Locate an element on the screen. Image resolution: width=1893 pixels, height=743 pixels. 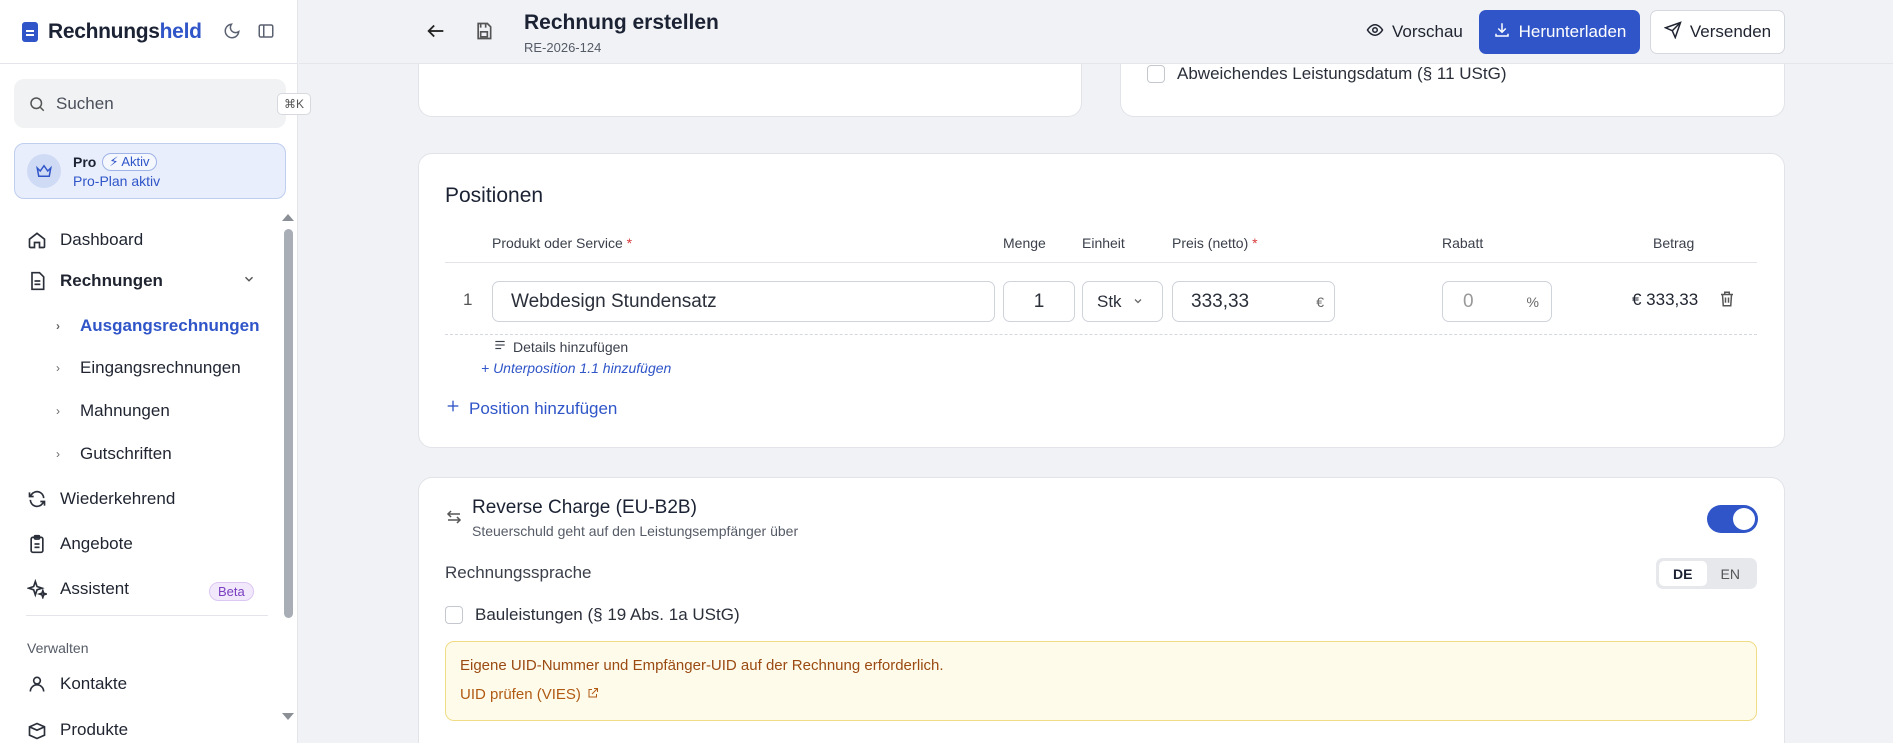
different-service-date-checkbox is located at coordinates (1156, 74).